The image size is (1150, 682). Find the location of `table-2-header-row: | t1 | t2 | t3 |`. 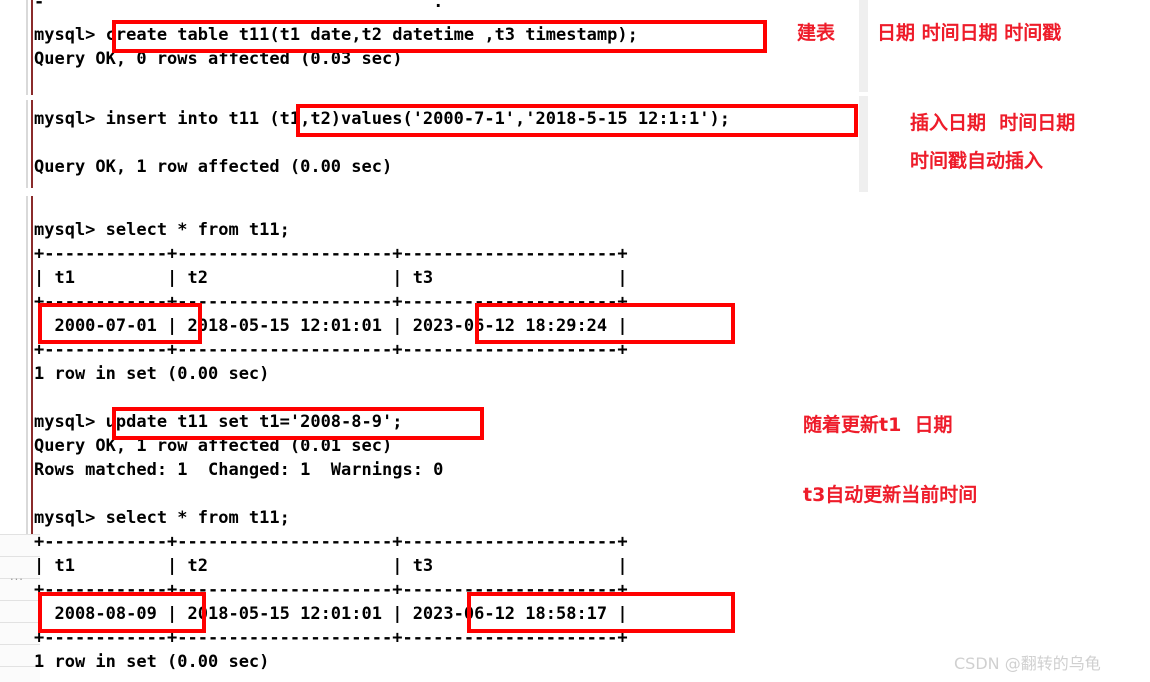

table-2-header-row: | t1 | t2 | t3 | is located at coordinates (331, 566).